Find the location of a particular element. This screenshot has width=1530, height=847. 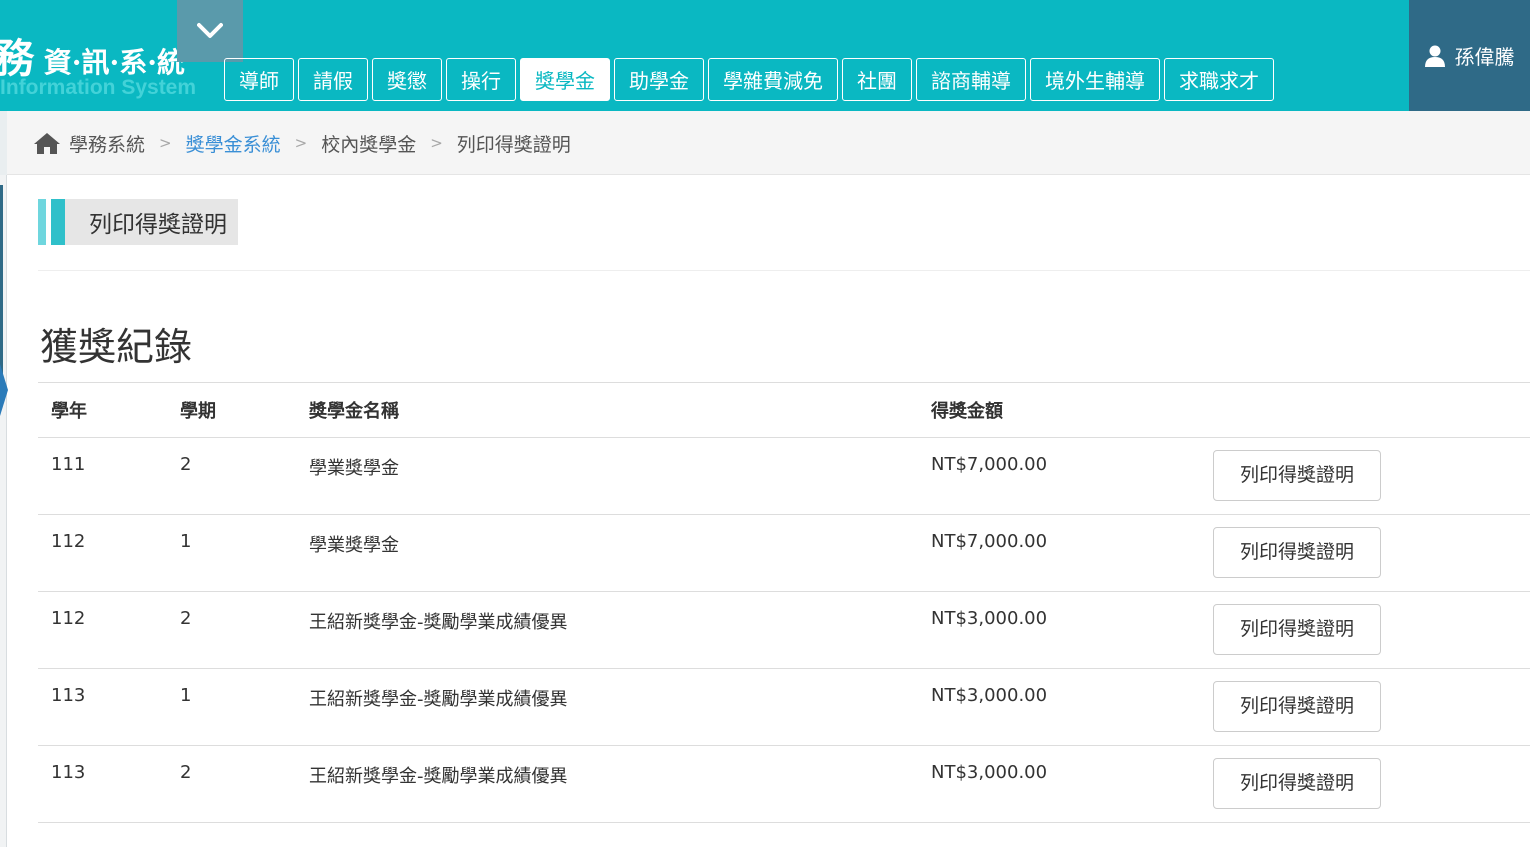

chevron-down-icon is located at coordinates (210, 30).